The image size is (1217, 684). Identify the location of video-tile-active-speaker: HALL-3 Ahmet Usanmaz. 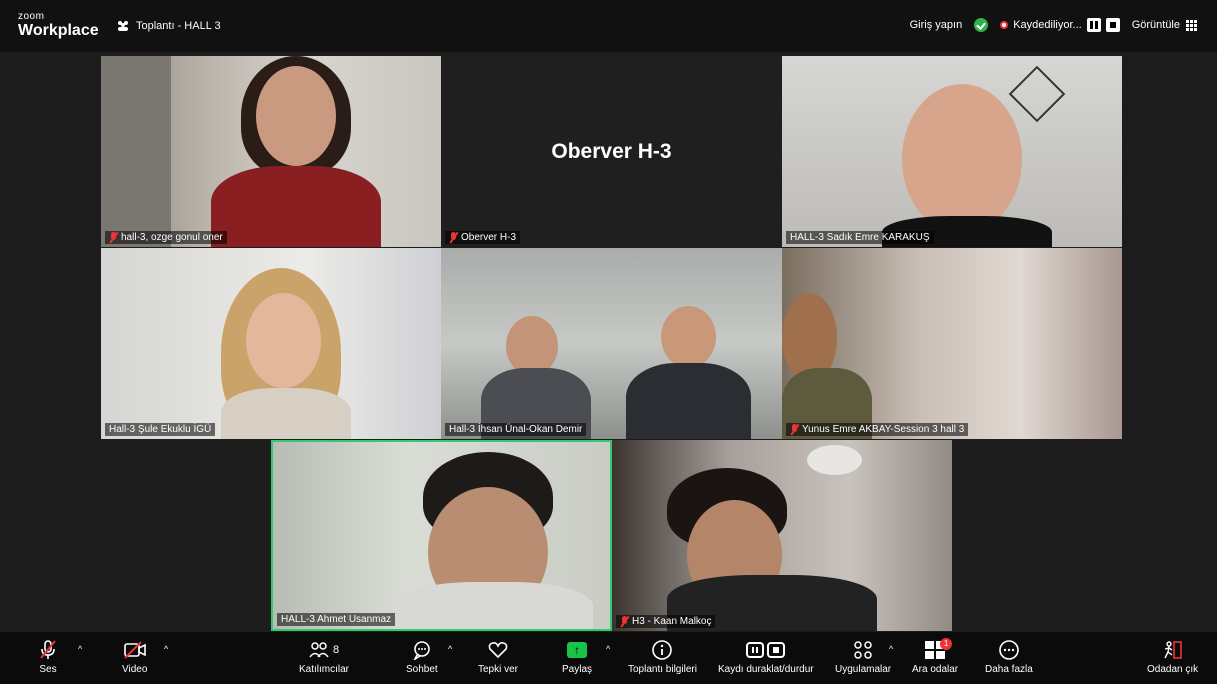
(441, 535).